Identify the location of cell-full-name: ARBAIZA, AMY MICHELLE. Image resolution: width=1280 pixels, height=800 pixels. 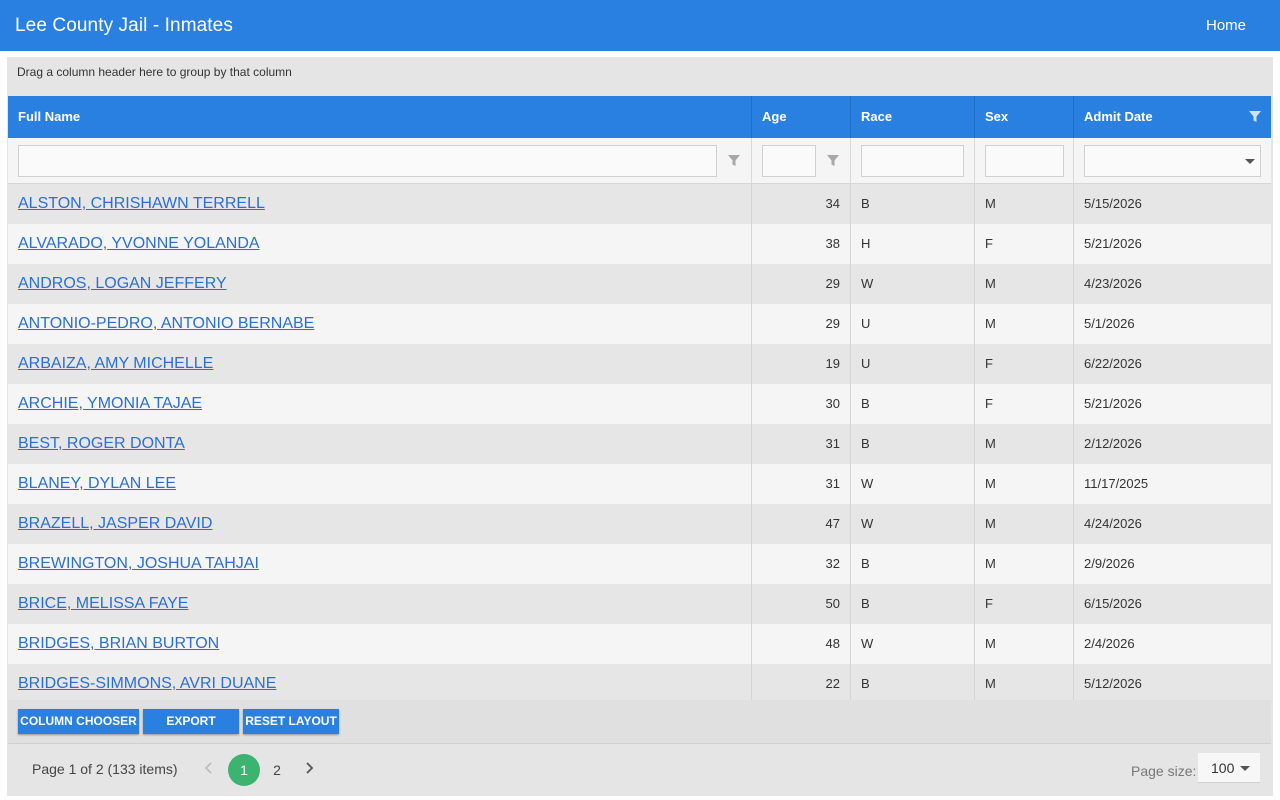
(380, 364).